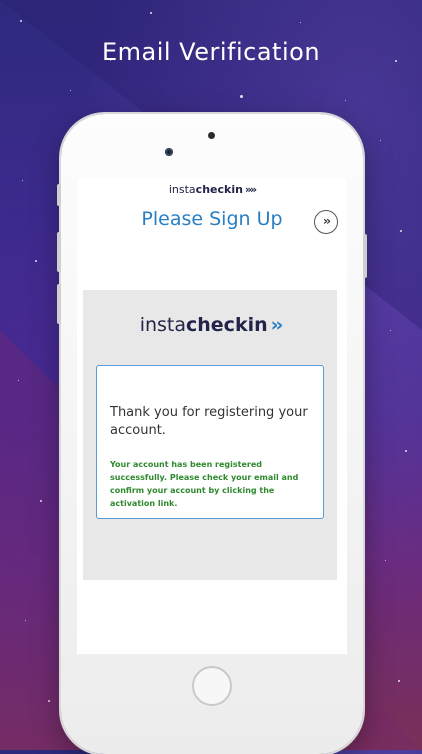 The height and width of the screenshot is (754, 422). I want to click on volume-up-button, so click(59, 252).